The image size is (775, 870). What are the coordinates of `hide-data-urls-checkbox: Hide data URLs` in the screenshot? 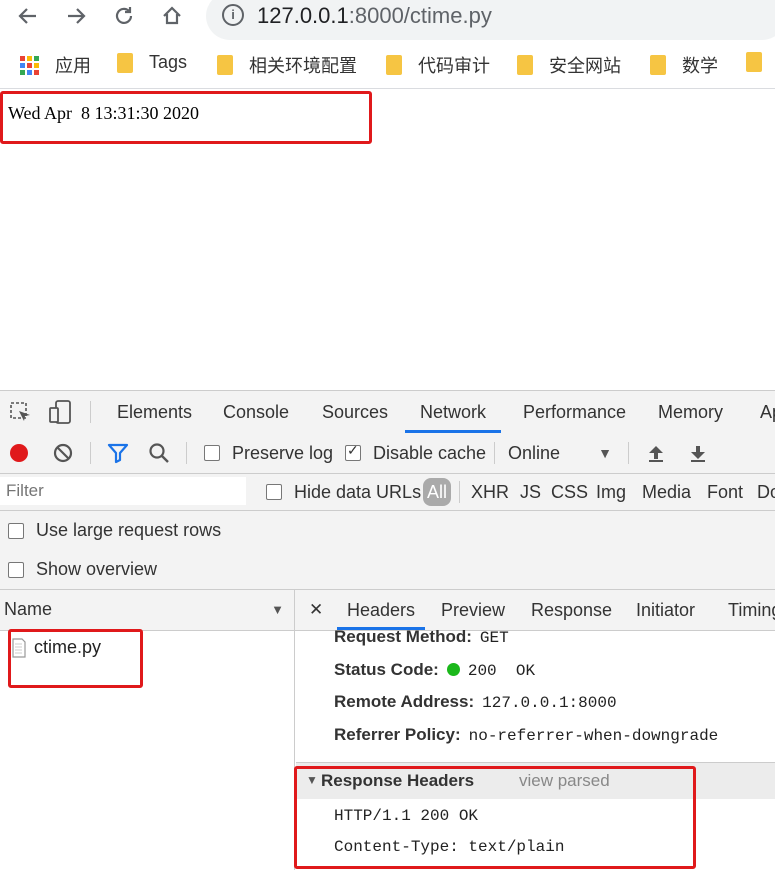 It's located at (343, 492).